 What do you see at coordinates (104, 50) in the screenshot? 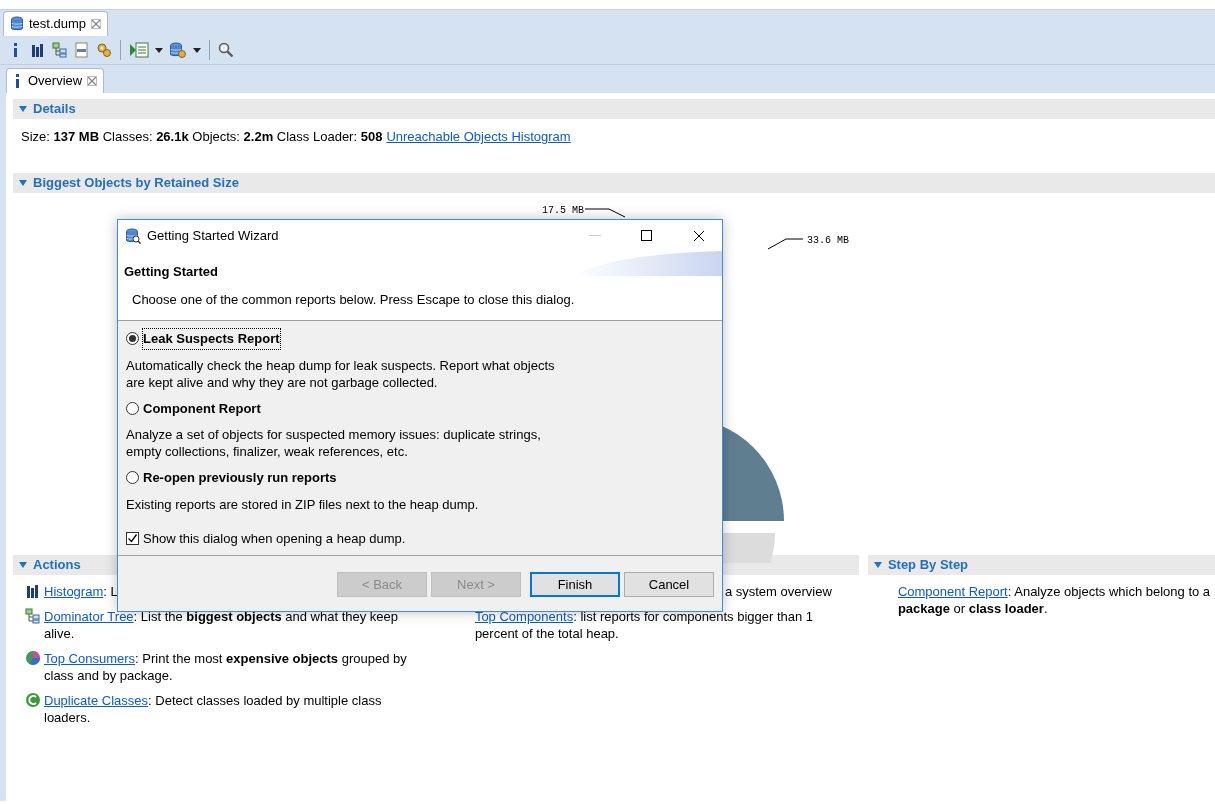
I see `gears-icon` at bounding box center [104, 50].